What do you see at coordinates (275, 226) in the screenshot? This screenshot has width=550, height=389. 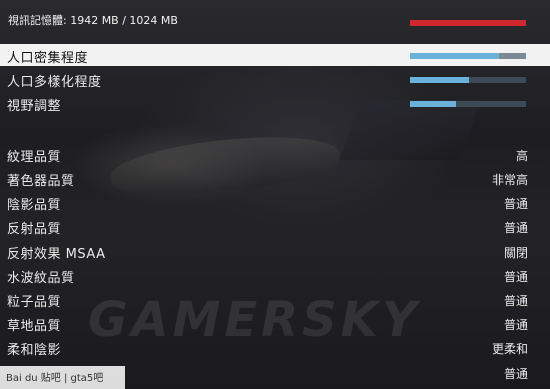 I see `setting-row-reflection-quality: 反射品質 普通` at bounding box center [275, 226].